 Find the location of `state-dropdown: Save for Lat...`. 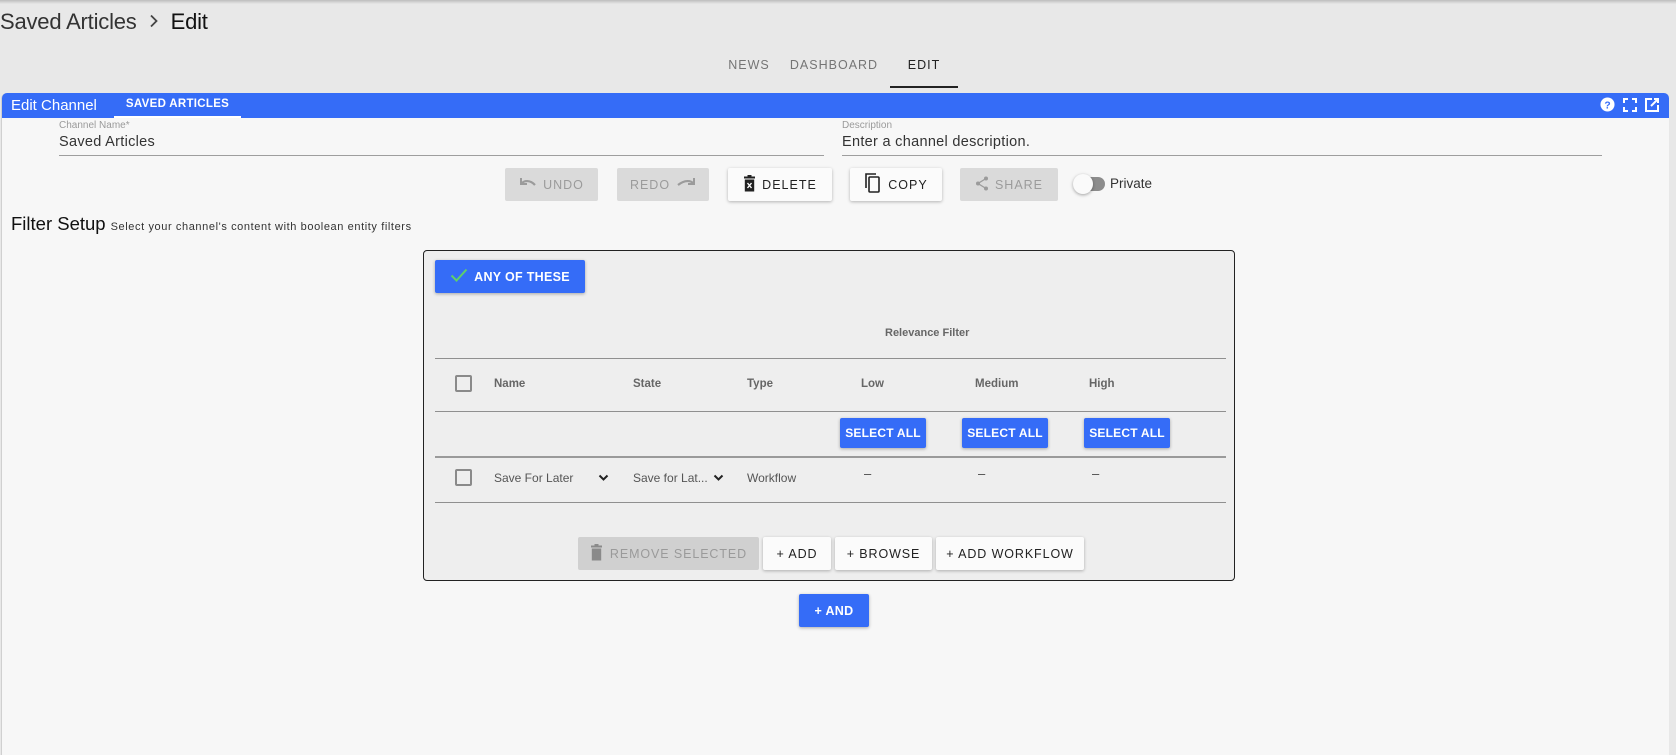

state-dropdown: Save for Lat... is located at coordinates (683, 478).